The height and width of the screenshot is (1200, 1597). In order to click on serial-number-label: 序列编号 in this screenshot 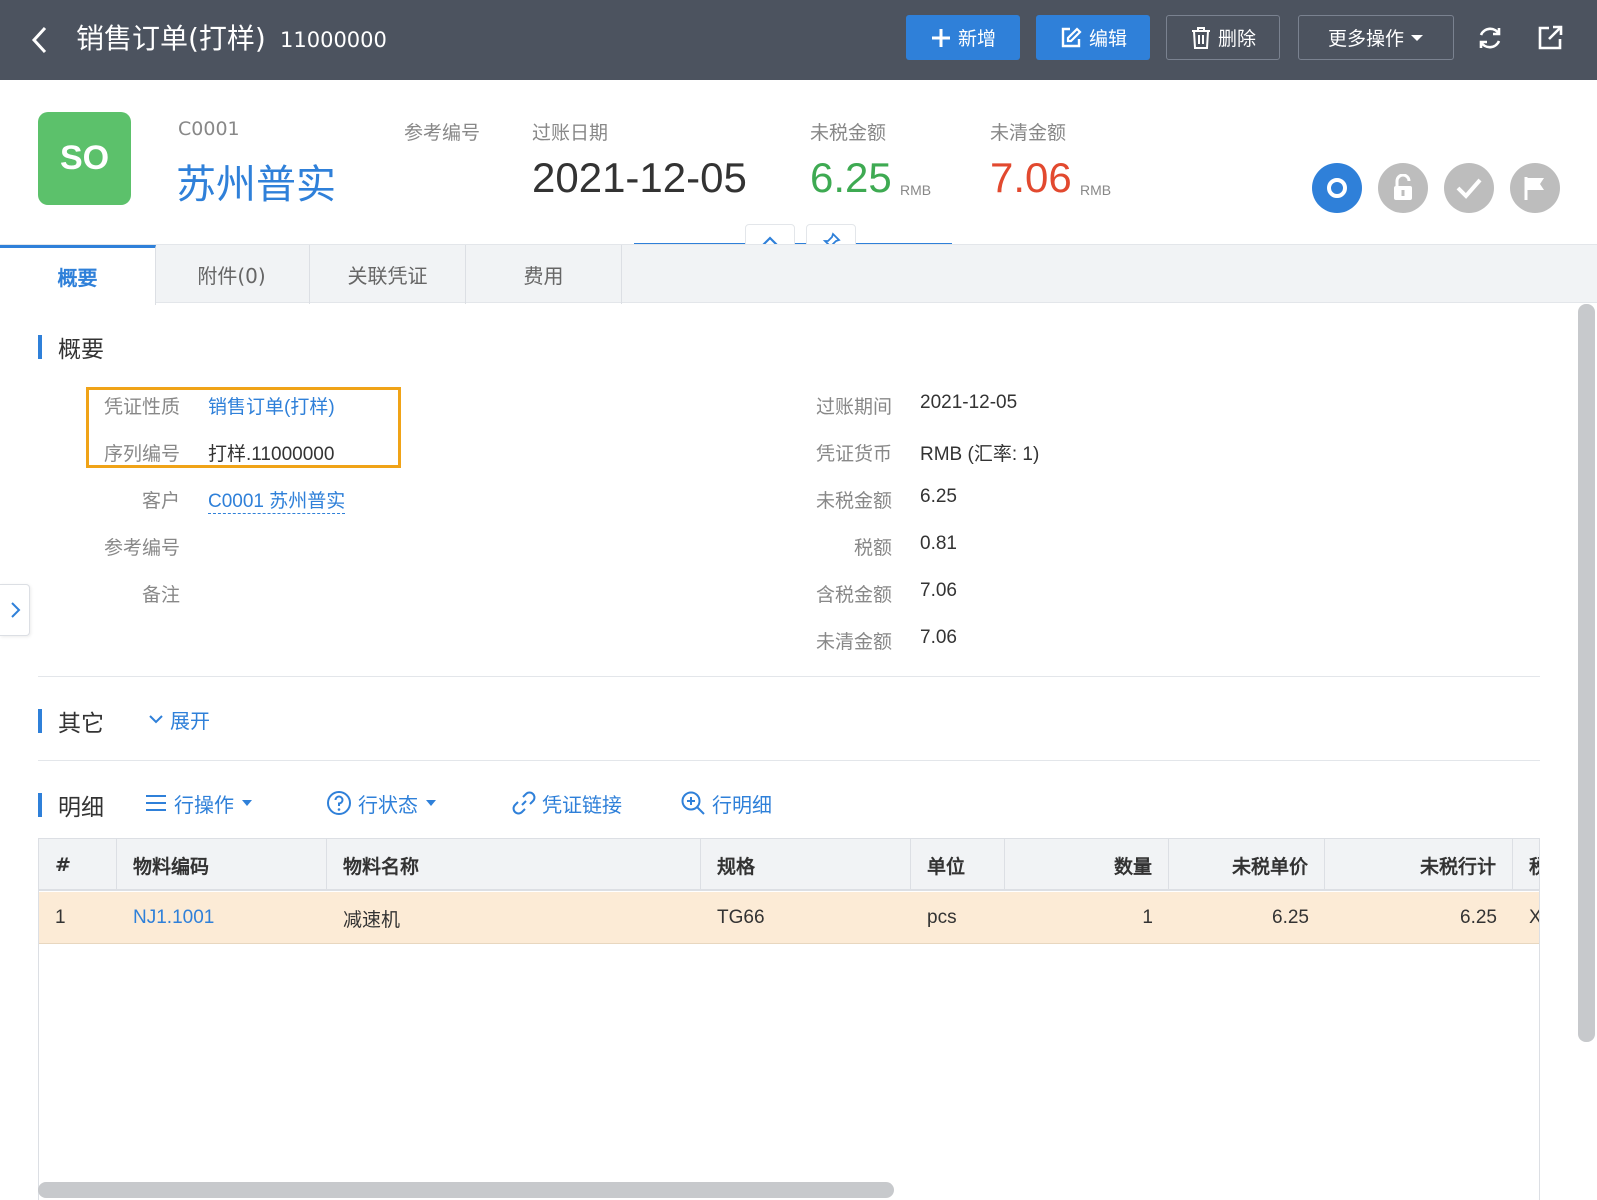, I will do `click(141, 454)`.